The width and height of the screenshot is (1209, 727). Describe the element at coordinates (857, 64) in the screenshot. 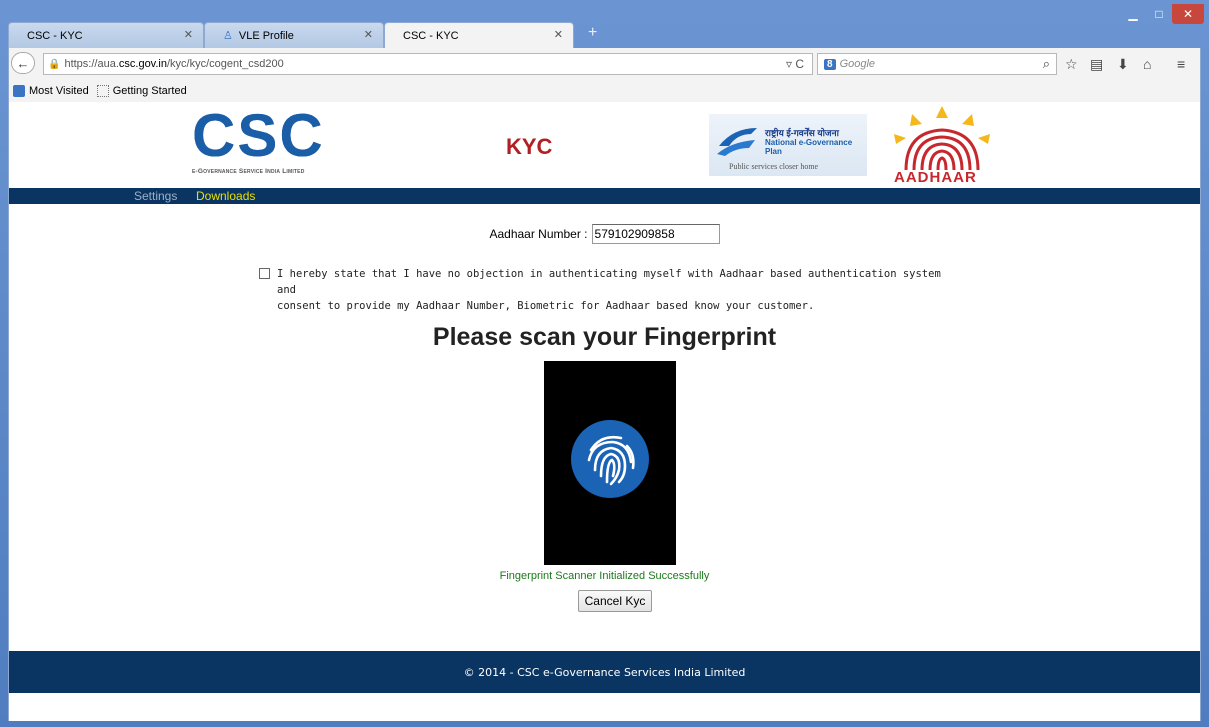

I see `search-placeholder: Google` at that location.